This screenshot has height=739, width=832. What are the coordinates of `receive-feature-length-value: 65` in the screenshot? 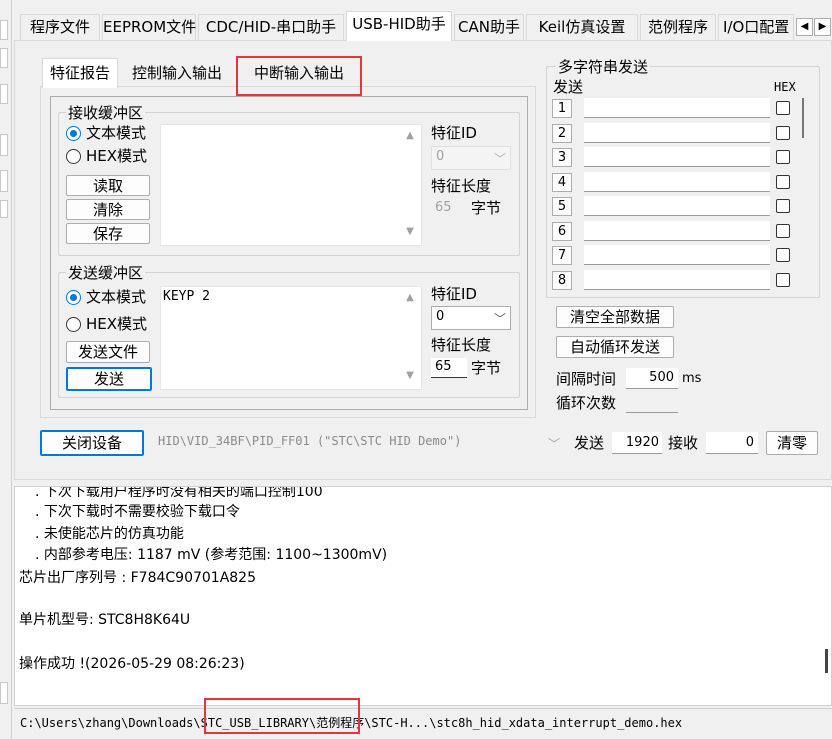 It's located at (443, 207).